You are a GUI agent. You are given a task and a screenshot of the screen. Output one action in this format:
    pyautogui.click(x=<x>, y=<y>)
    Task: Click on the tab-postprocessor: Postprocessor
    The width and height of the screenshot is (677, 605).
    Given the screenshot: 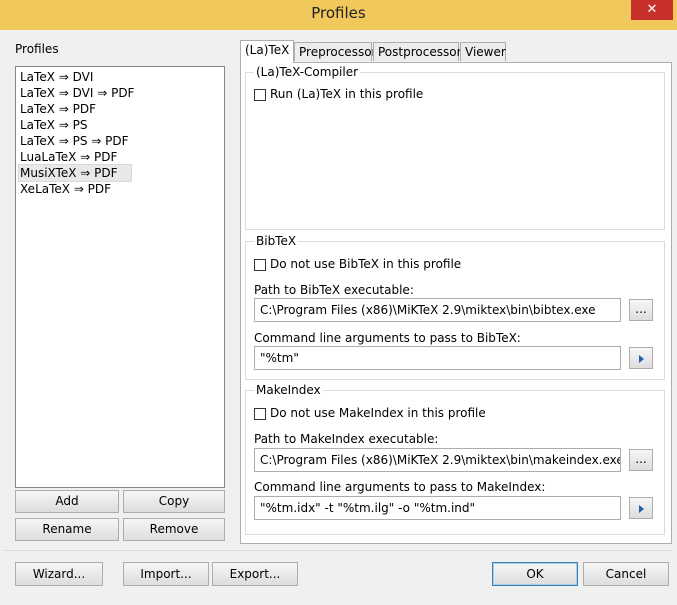 What is the action you would take?
    pyautogui.click(x=417, y=51)
    